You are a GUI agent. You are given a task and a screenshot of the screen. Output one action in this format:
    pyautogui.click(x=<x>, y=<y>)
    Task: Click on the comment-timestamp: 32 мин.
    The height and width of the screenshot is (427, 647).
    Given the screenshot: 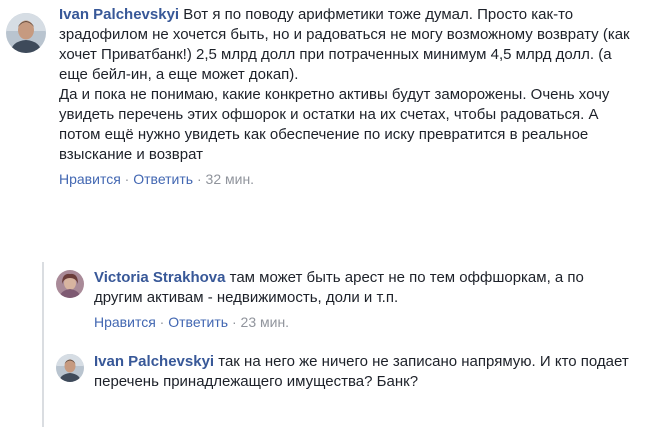 What is the action you would take?
    pyautogui.click(x=230, y=179)
    